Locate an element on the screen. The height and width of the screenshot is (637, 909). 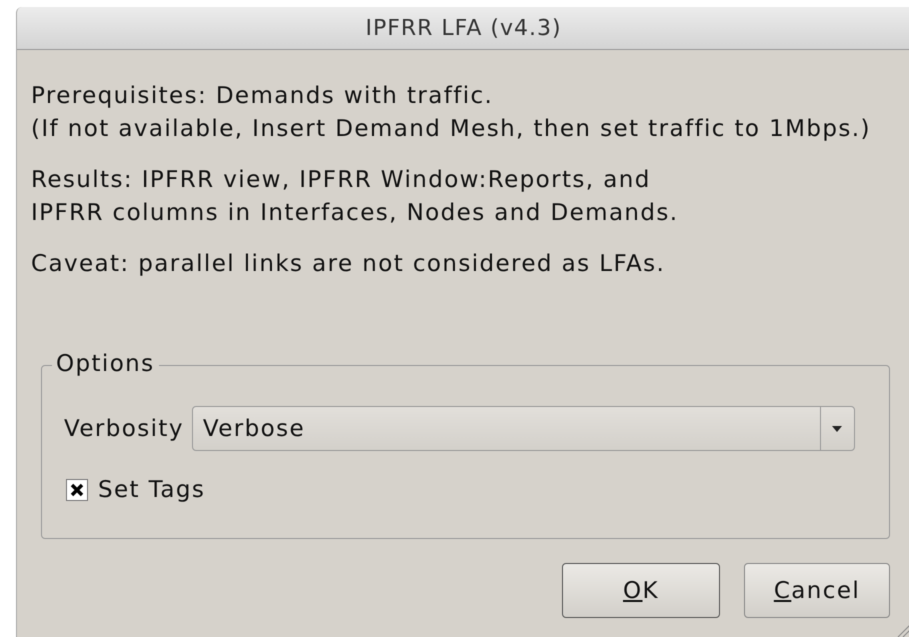
set-tags-label: Set Tags is located at coordinates (152, 490).